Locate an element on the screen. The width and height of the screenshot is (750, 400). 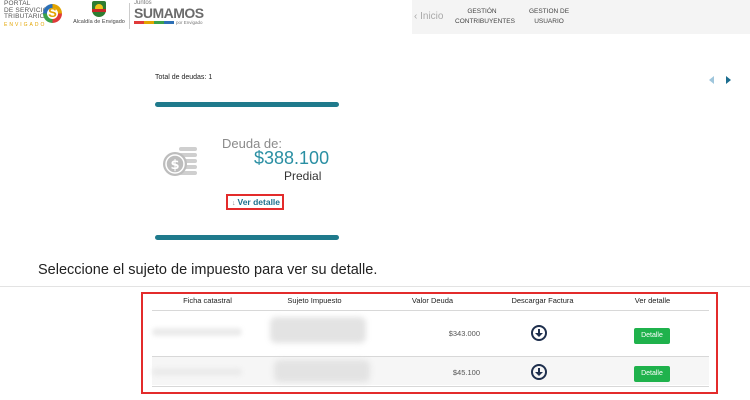
ver-detalle-link: ↓ Ver detalle is located at coordinates (255, 202).